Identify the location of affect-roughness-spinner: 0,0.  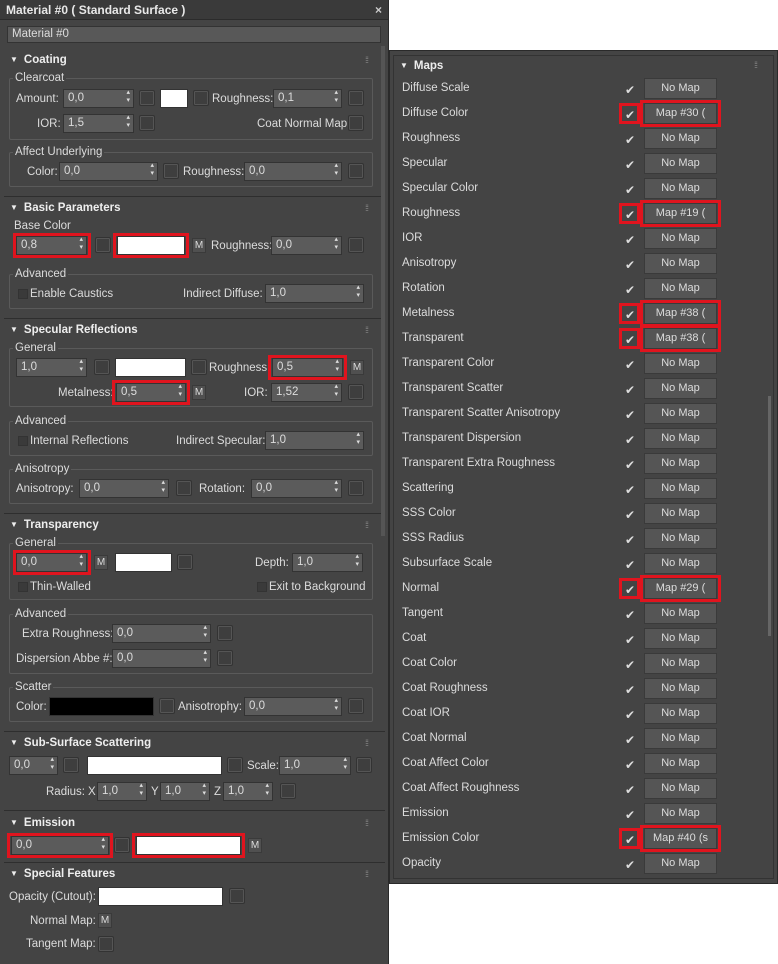
(293, 171).